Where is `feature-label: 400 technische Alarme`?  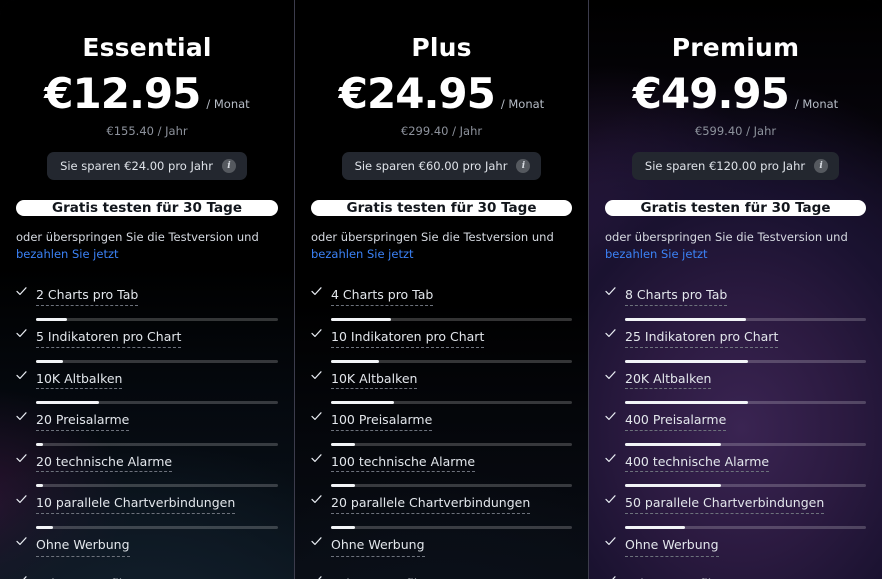 feature-label: 400 technische Alarme is located at coordinates (697, 463).